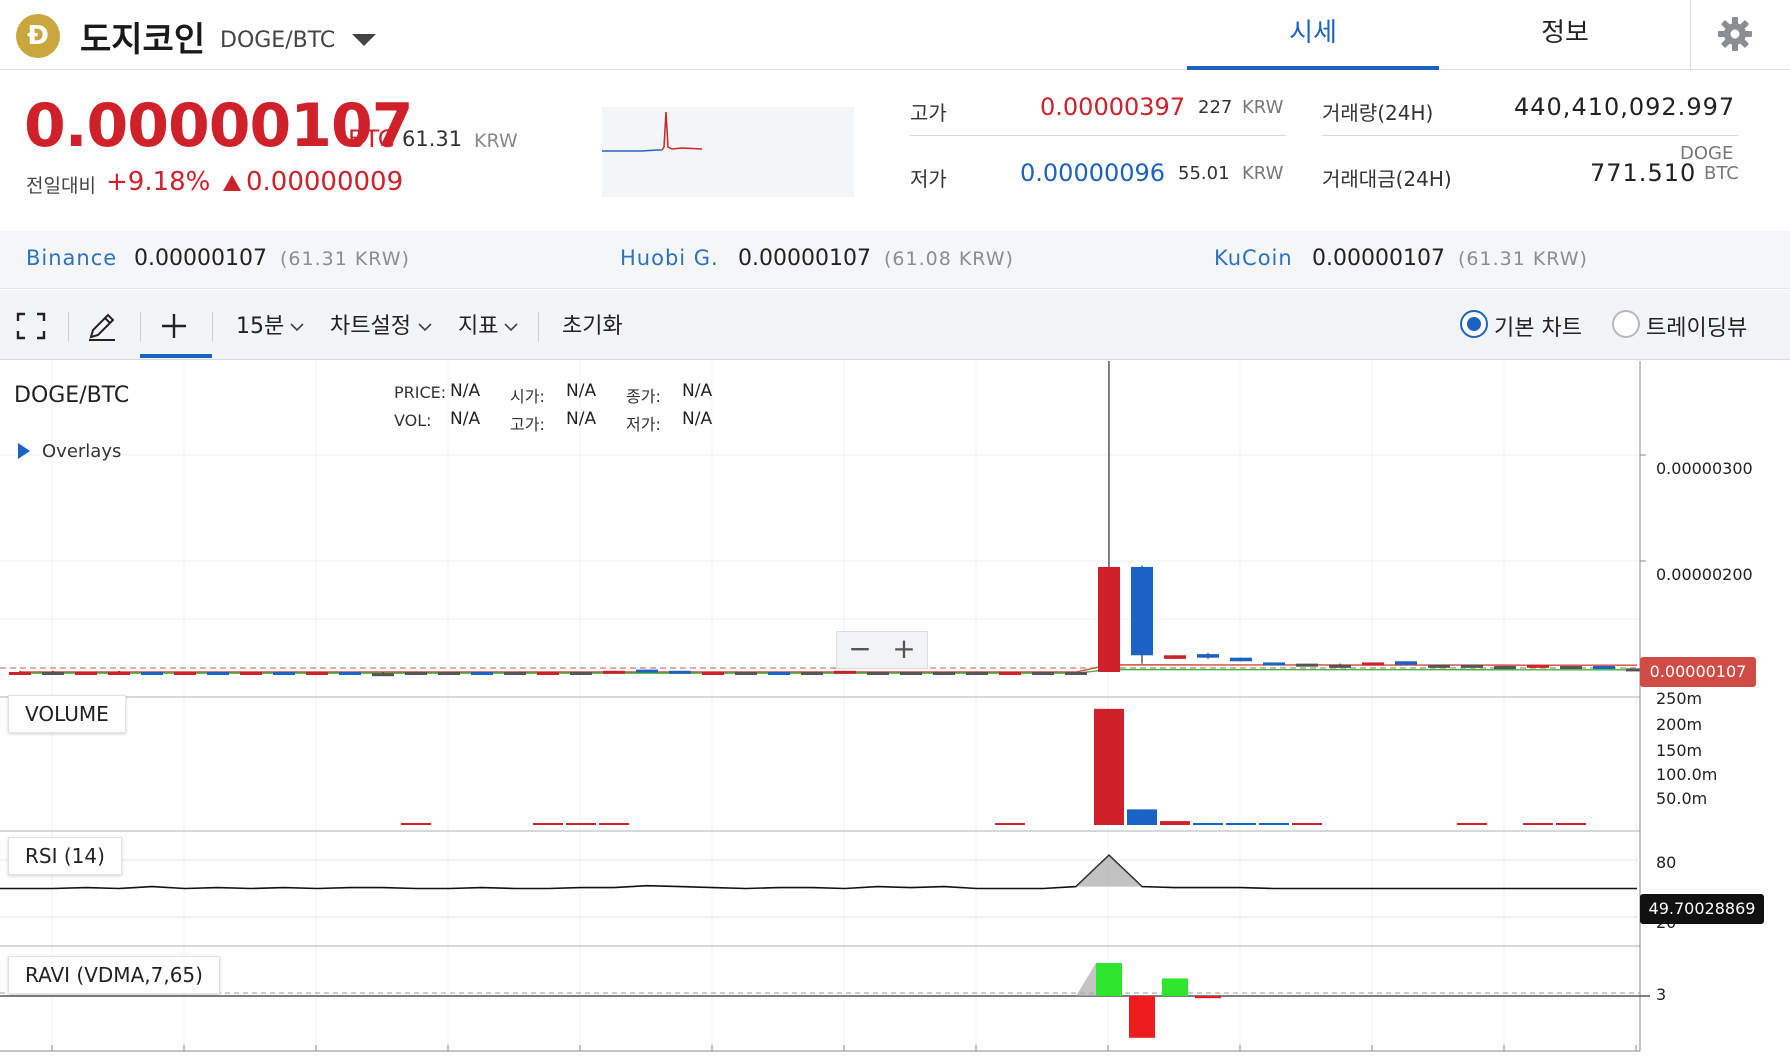  I want to click on dogecoin-logo-icon: Đ, so click(38, 36).